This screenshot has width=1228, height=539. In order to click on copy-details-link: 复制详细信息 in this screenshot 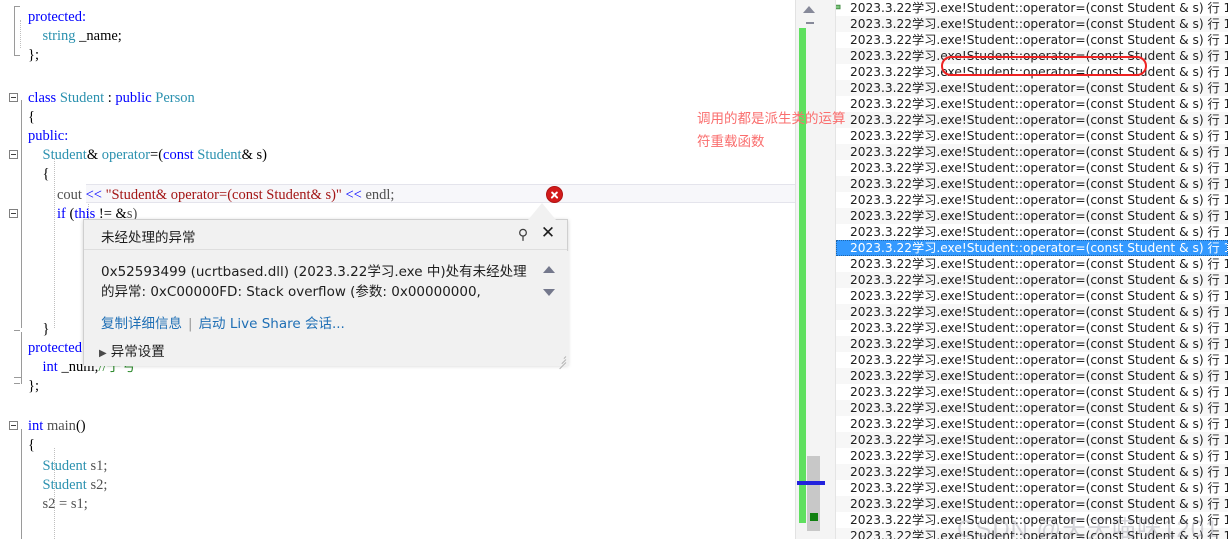, I will do `click(141, 324)`.